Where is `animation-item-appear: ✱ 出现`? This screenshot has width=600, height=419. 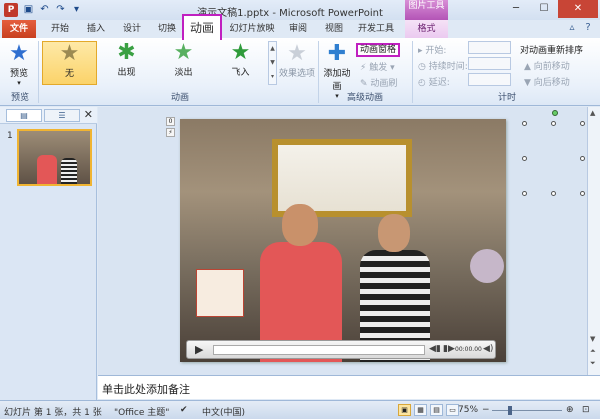 animation-item-appear: ✱ 出现 is located at coordinates (126, 63).